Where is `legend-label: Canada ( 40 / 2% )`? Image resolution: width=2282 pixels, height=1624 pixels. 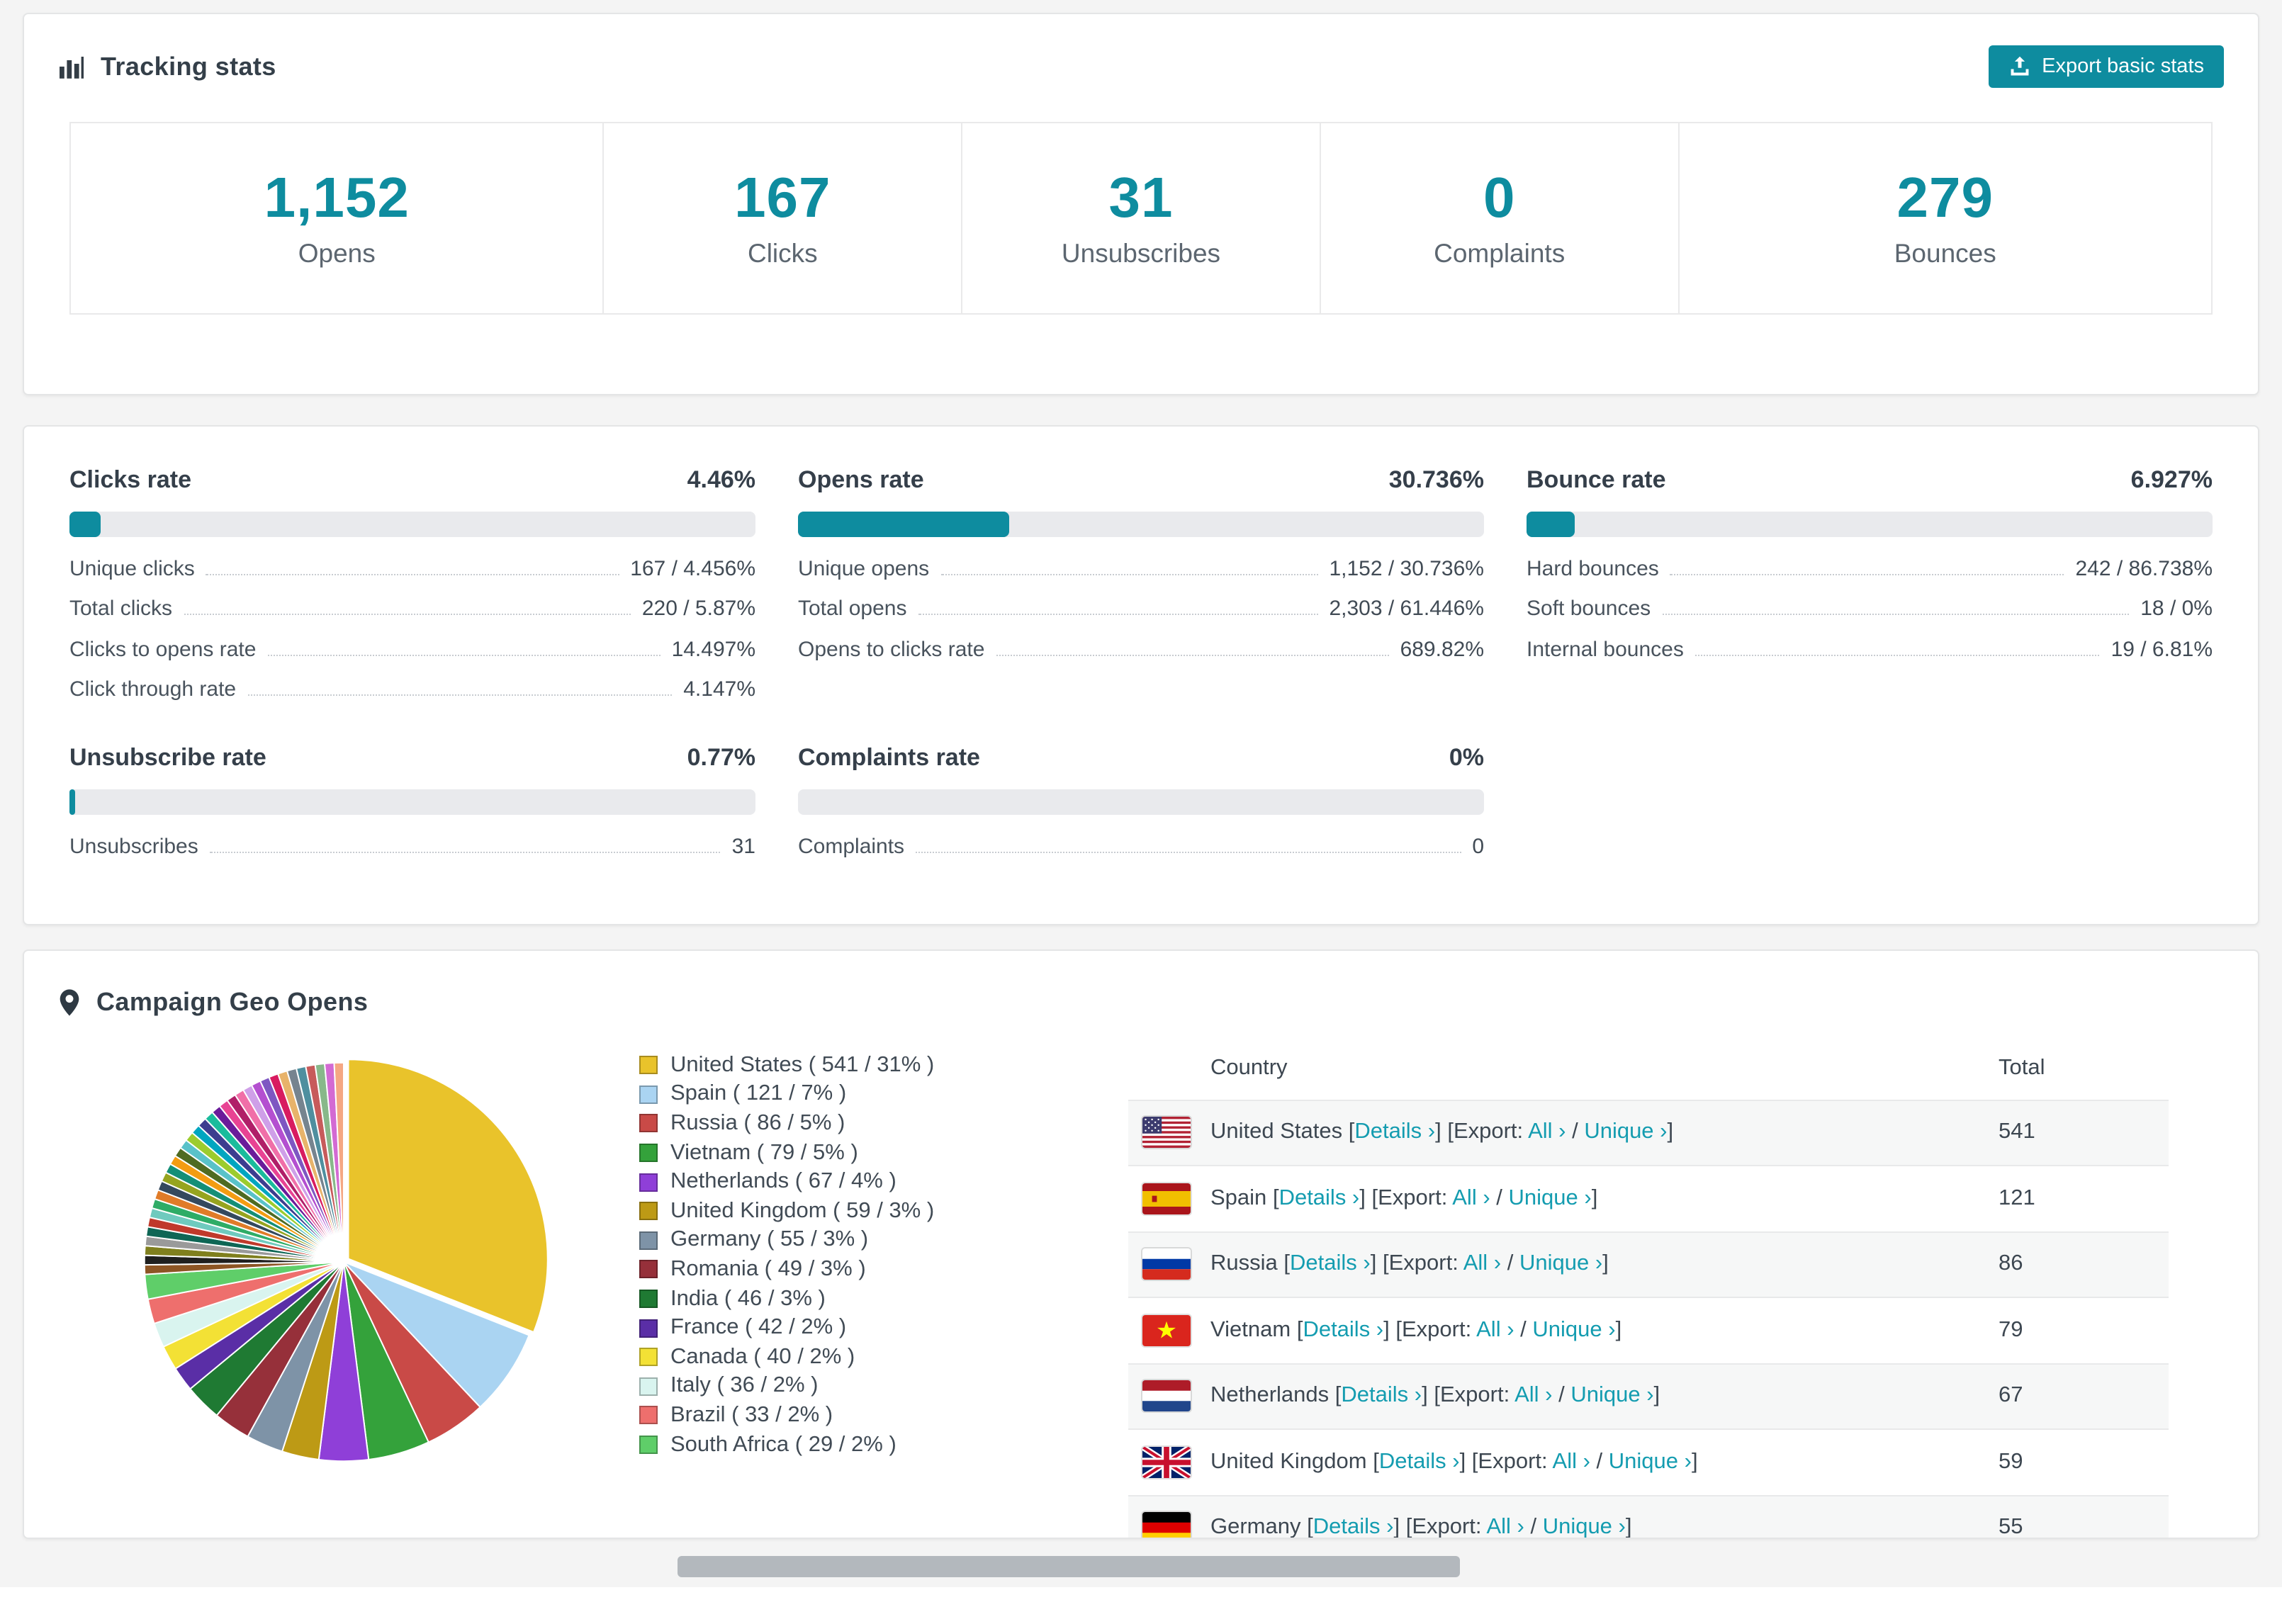
legend-label: Canada ( 40 / 2% ) is located at coordinates (762, 1357).